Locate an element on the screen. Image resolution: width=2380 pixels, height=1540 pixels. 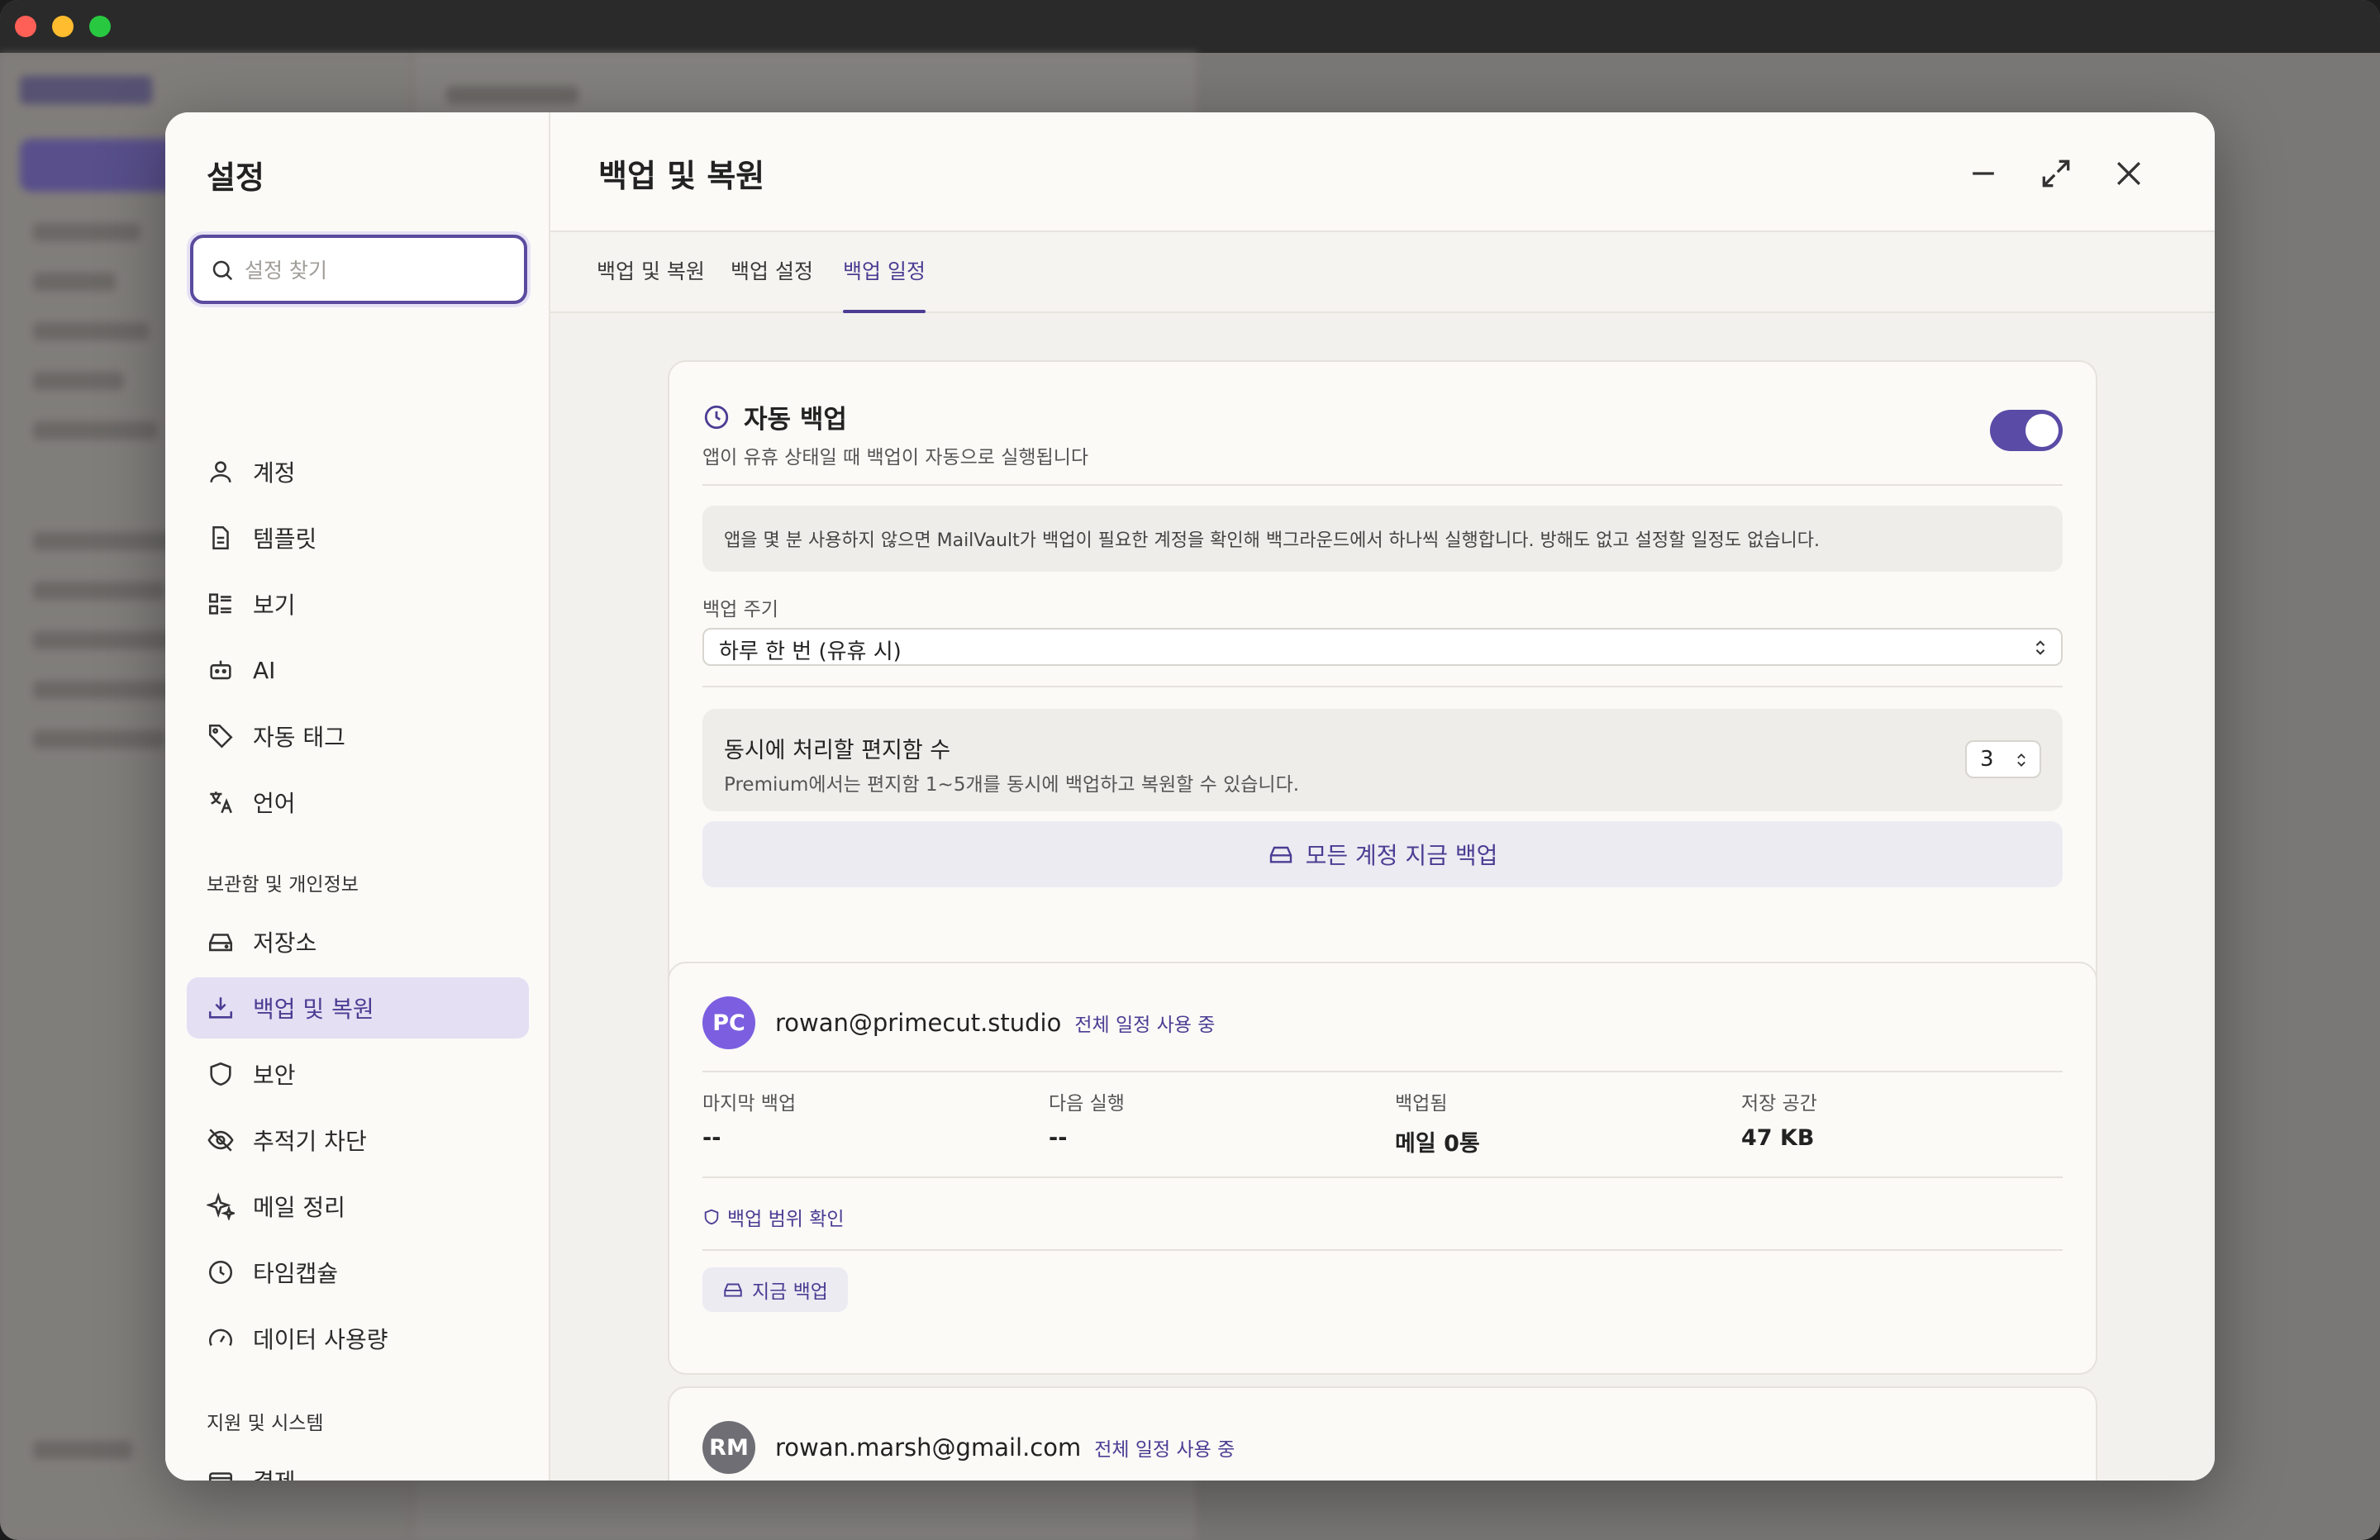
minimize-icon is located at coordinates (1983, 173).